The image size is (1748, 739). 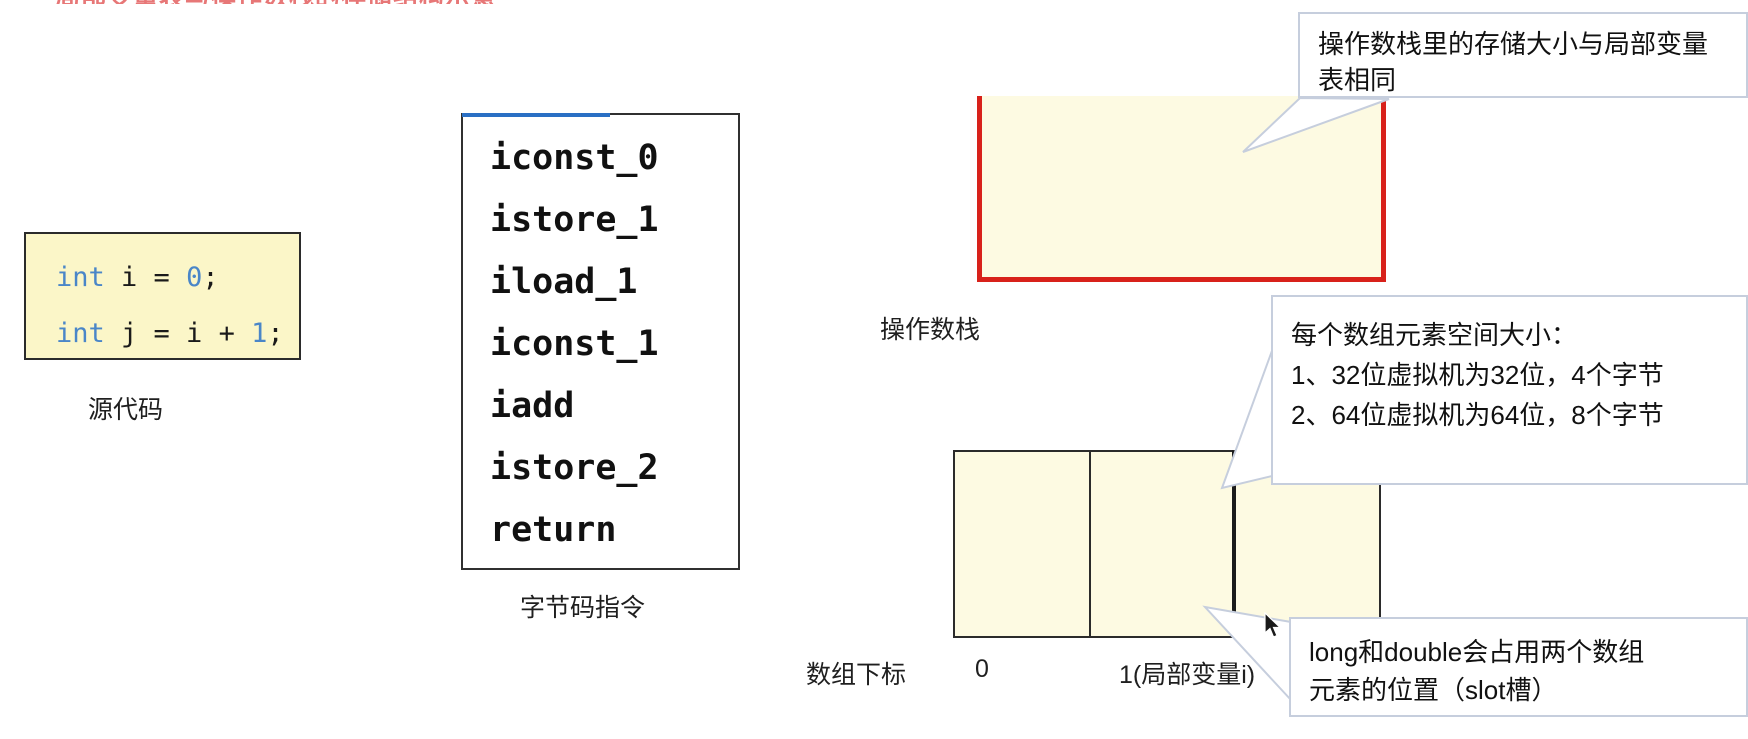 I want to click on source-code-line-1: int i = 0;, so click(x=177, y=278).